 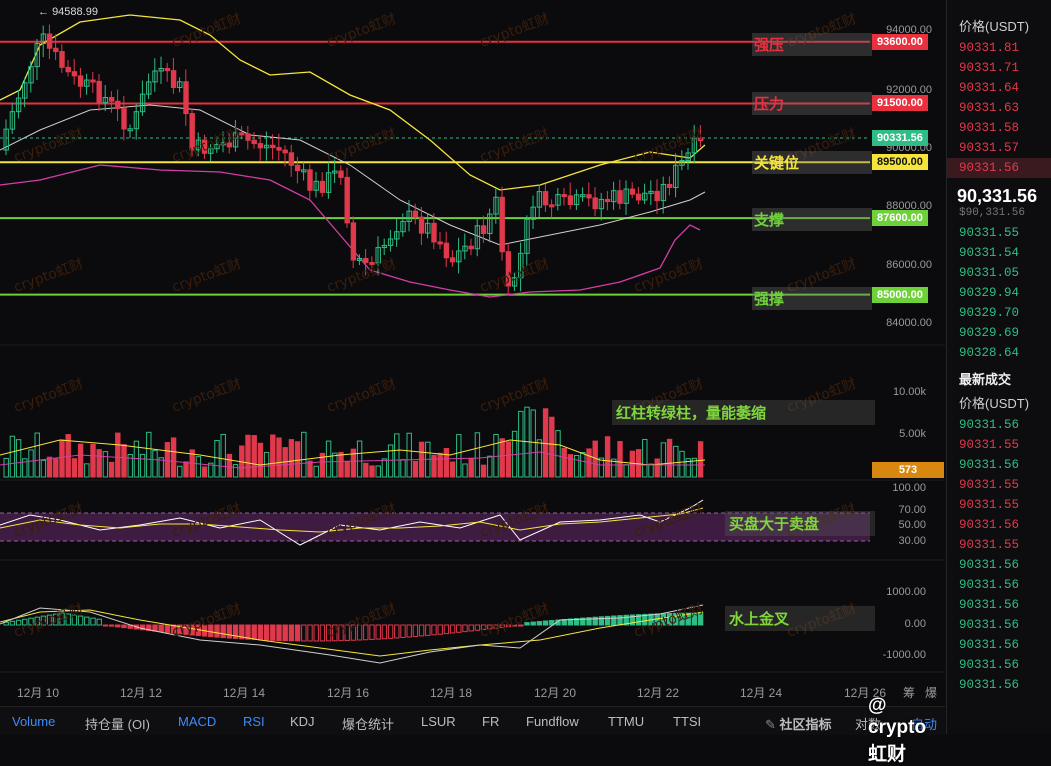 What do you see at coordinates (999, 333) in the screenshot?
I see `bid-row: 90329.69` at bounding box center [999, 333].